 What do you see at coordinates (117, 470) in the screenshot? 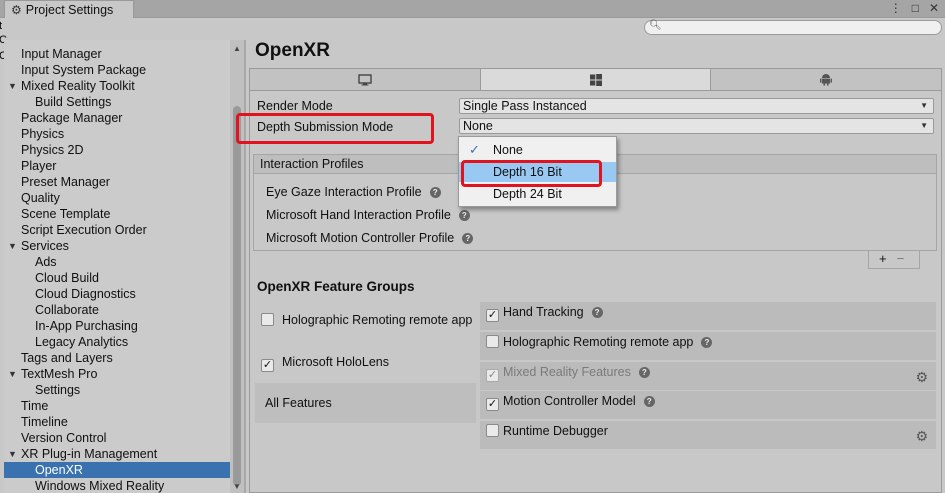
I see `sidebar-item-openxr: OpenXR` at bounding box center [117, 470].